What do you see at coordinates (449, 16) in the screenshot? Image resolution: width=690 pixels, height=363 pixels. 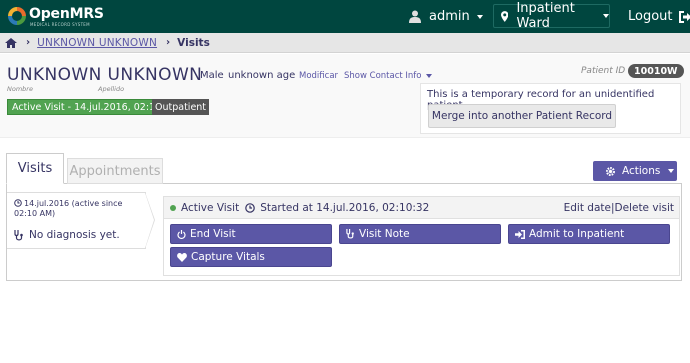 I see `username: admin` at bounding box center [449, 16].